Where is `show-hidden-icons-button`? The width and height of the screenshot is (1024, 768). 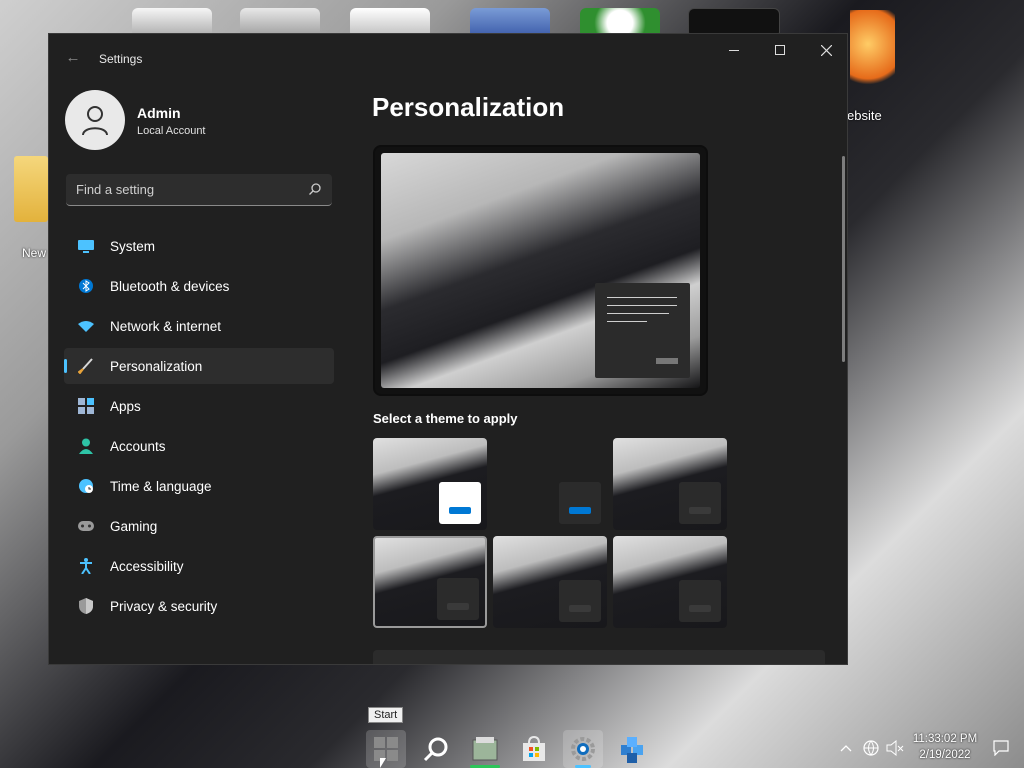
show-hidden-icons-button is located at coordinates (846, 748).